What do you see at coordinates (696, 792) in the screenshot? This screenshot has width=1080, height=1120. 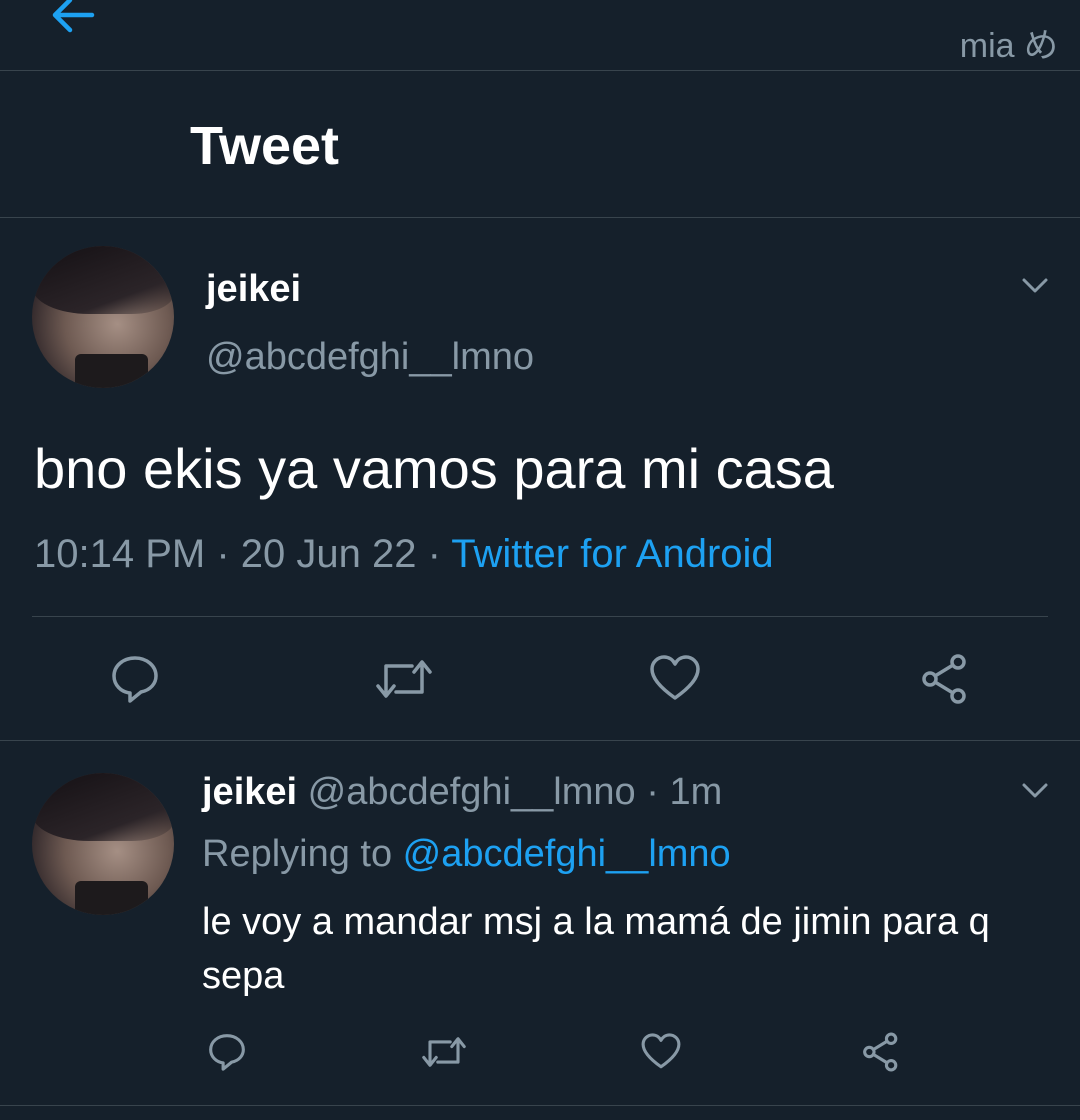 I see `reply-age: 1m` at bounding box center [696, 792].